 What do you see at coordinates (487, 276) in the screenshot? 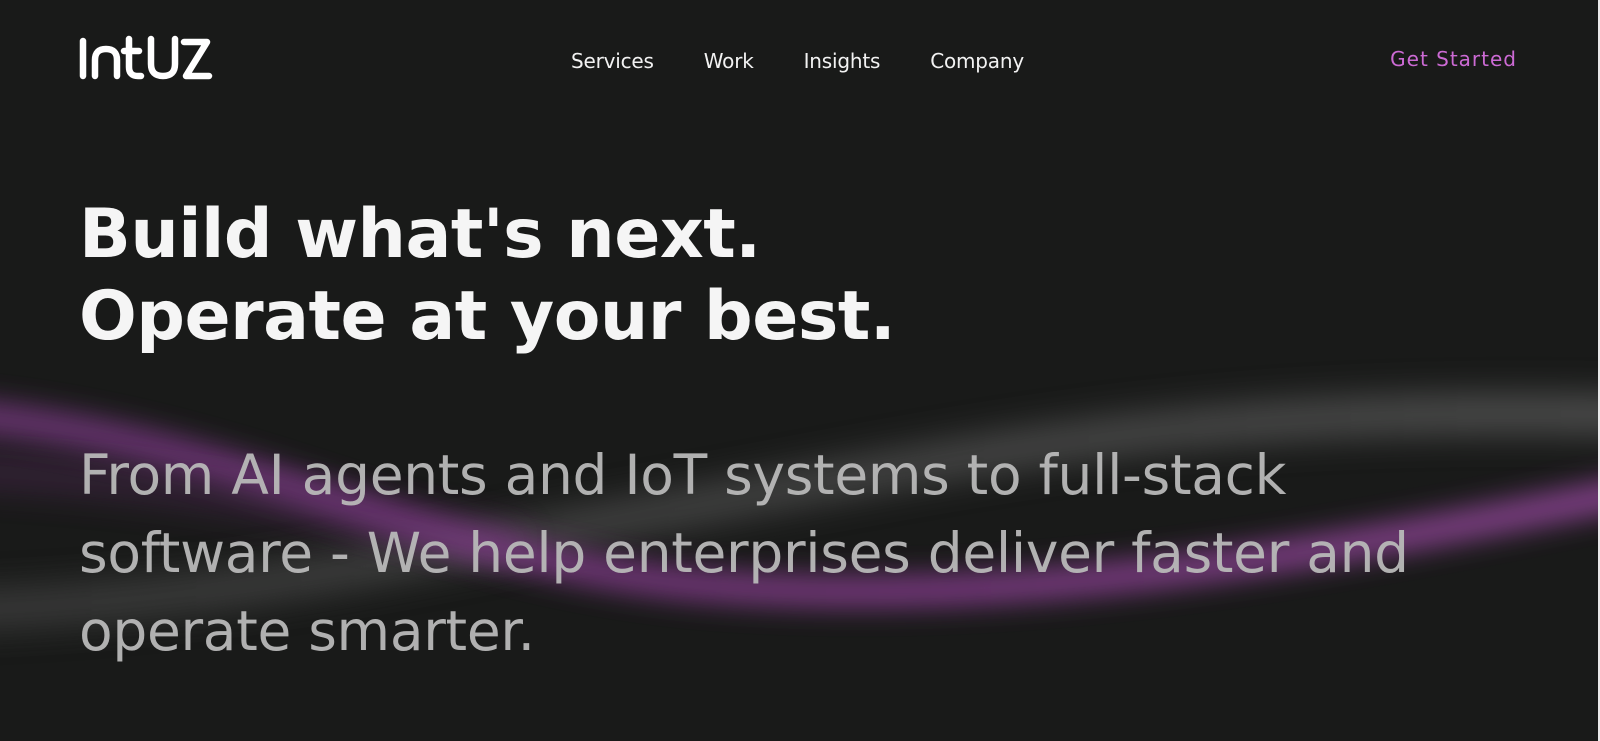
I see `hero-headline: Build what's next. Operate at your best.` at bounding box center [487, 276].